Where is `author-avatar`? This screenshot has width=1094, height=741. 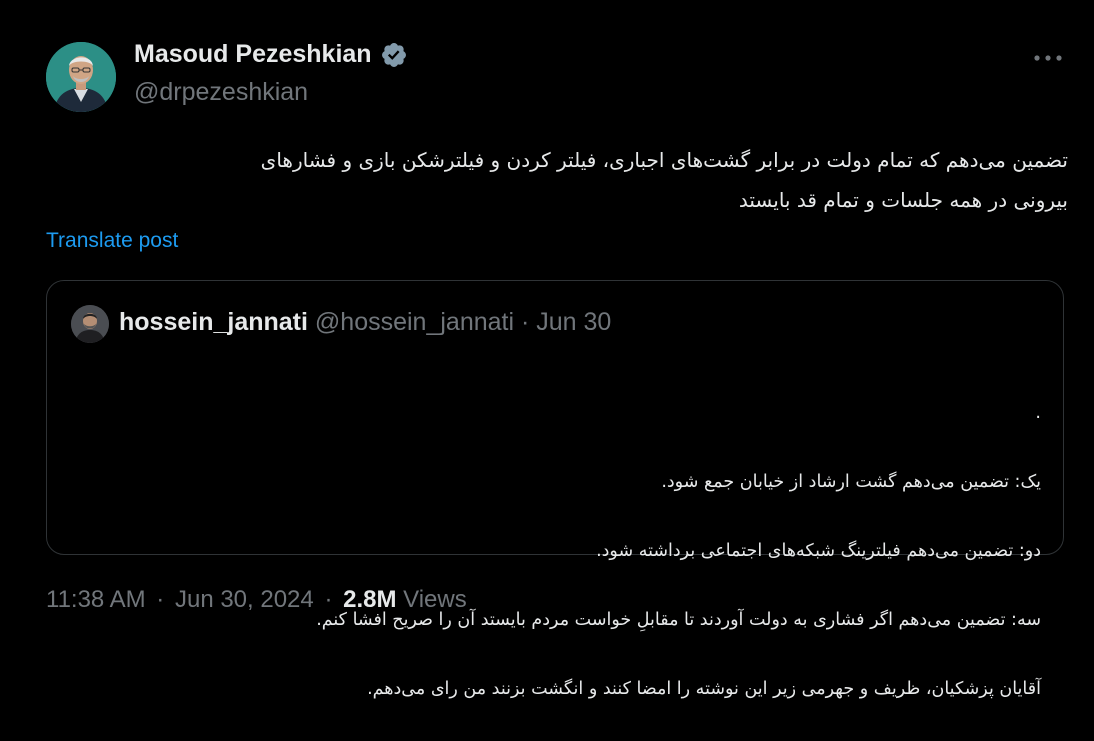 author-avatar is located at coordinates (81, 77).